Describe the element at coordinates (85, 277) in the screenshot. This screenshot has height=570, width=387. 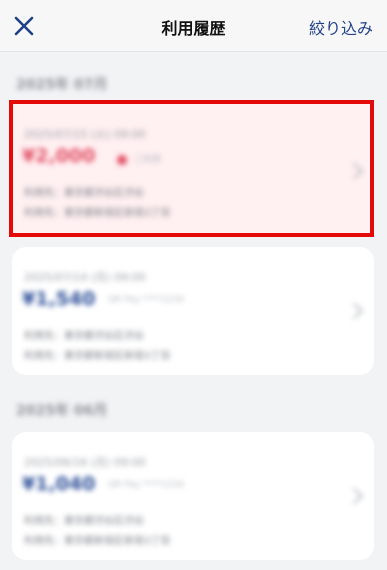
I see `transaction-date: 2025/07/14 (月) 09:00` at that location.